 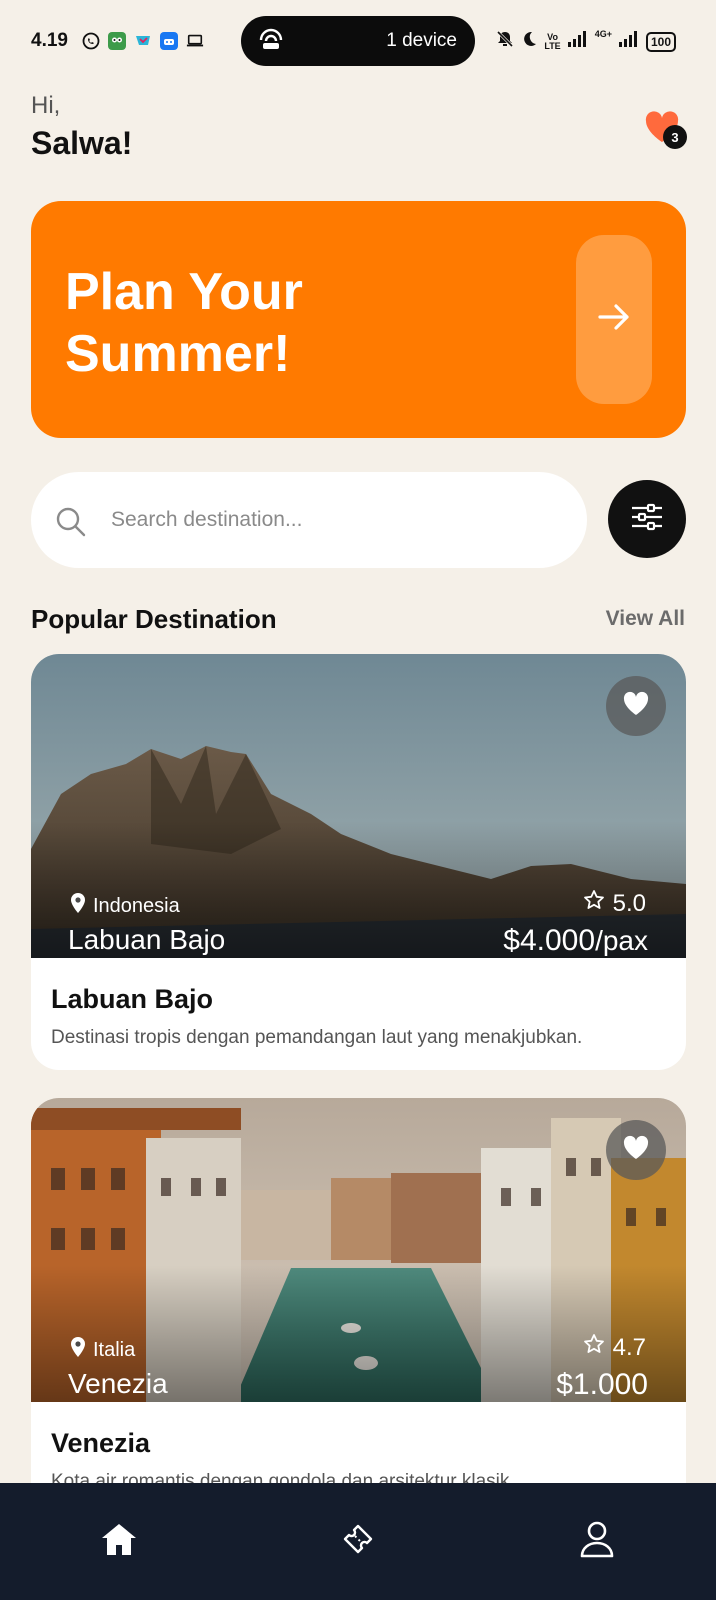 I want to click on filter-button, so click(x=647, y=519).